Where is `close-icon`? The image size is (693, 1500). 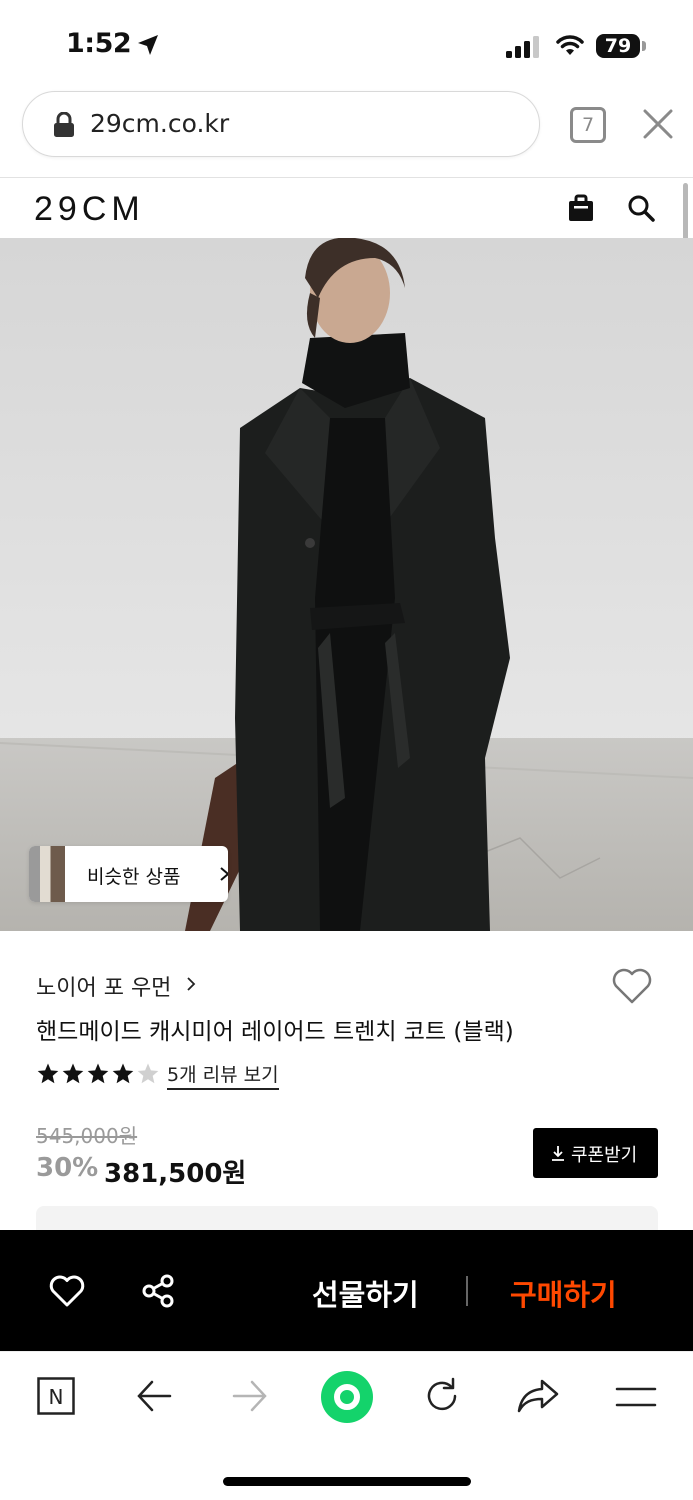
close-icon is located at coordinates (658, 124).